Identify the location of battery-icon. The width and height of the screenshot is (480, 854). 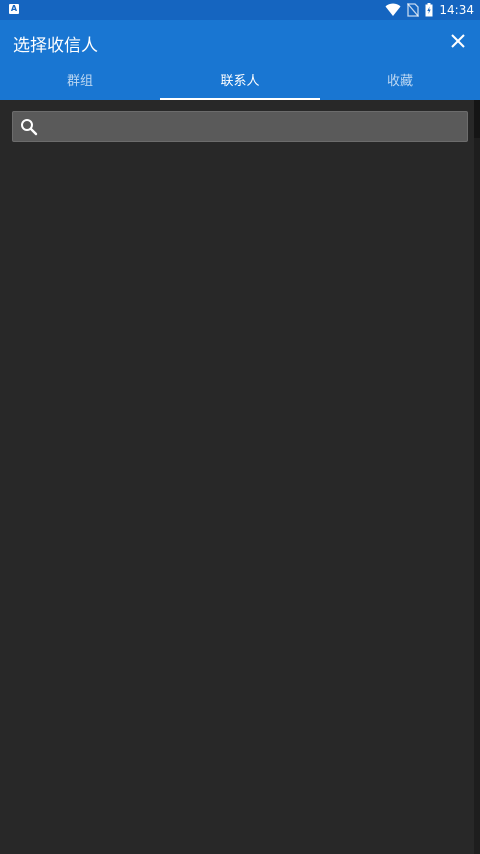
(429, 10).